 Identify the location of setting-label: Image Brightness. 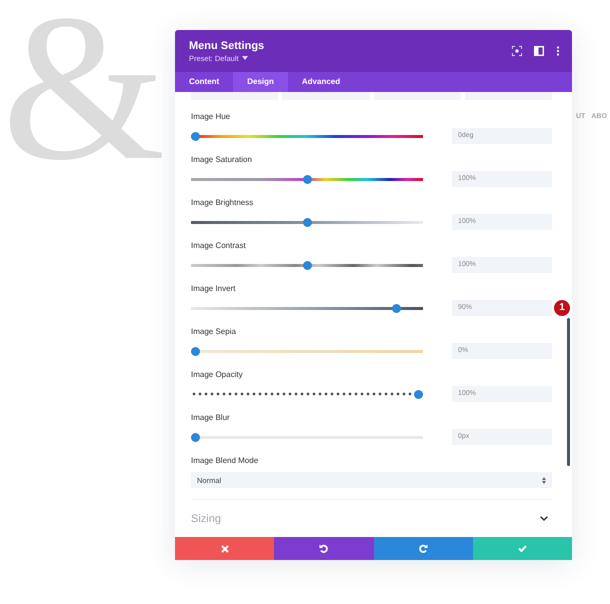
(222, 202).